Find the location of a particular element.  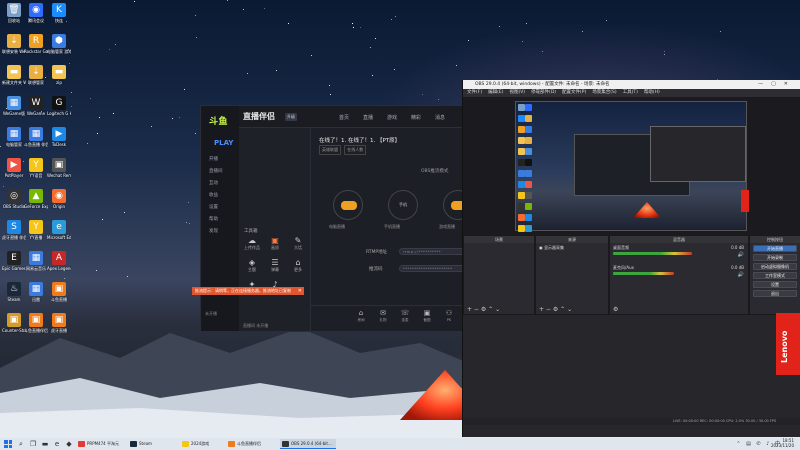

sources-footer: + − ⚙ ⌃ ⌄ is located at coordinates (572, 309).